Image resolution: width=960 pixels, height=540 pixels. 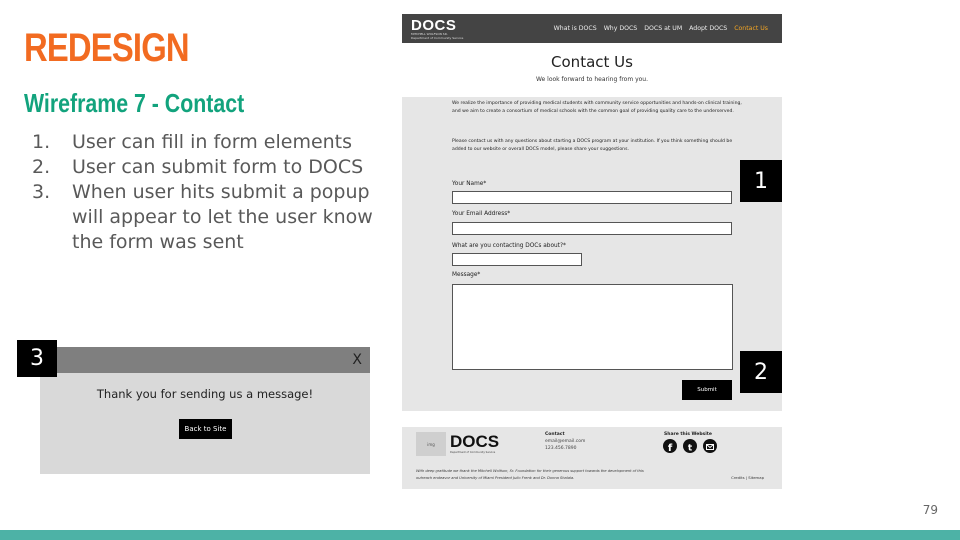 I want to click on name-label: Your Name*, so click(x=469, y=184).